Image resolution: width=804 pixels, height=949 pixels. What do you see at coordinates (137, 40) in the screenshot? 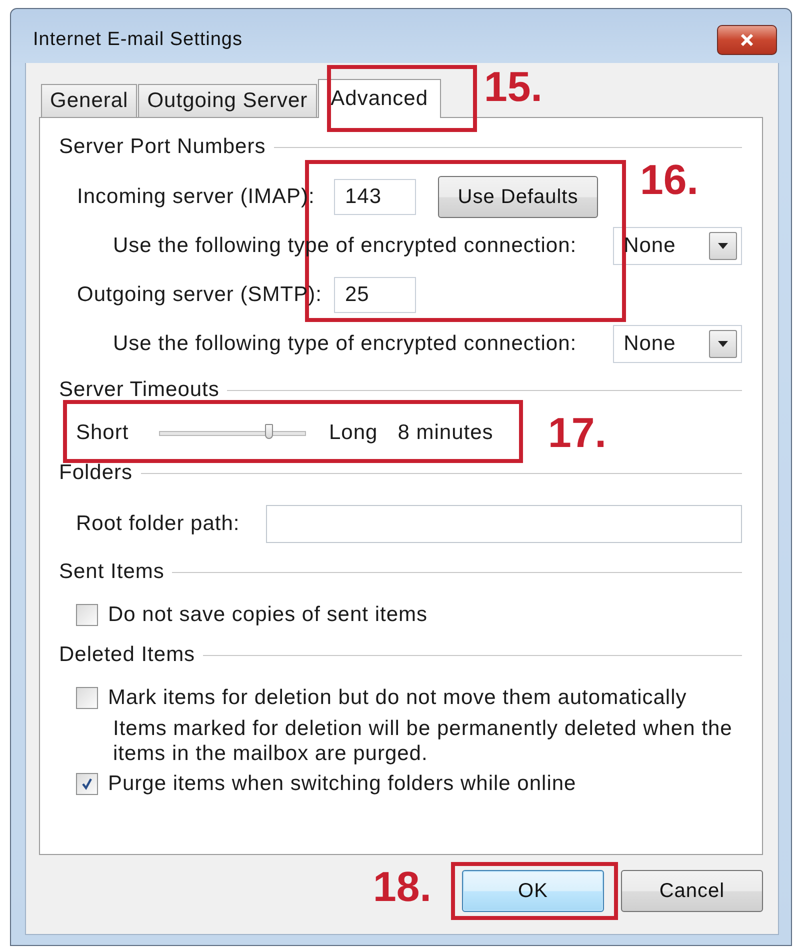
I see `window-title: Internet E-mail Settings` at bounding box center [137, 40].